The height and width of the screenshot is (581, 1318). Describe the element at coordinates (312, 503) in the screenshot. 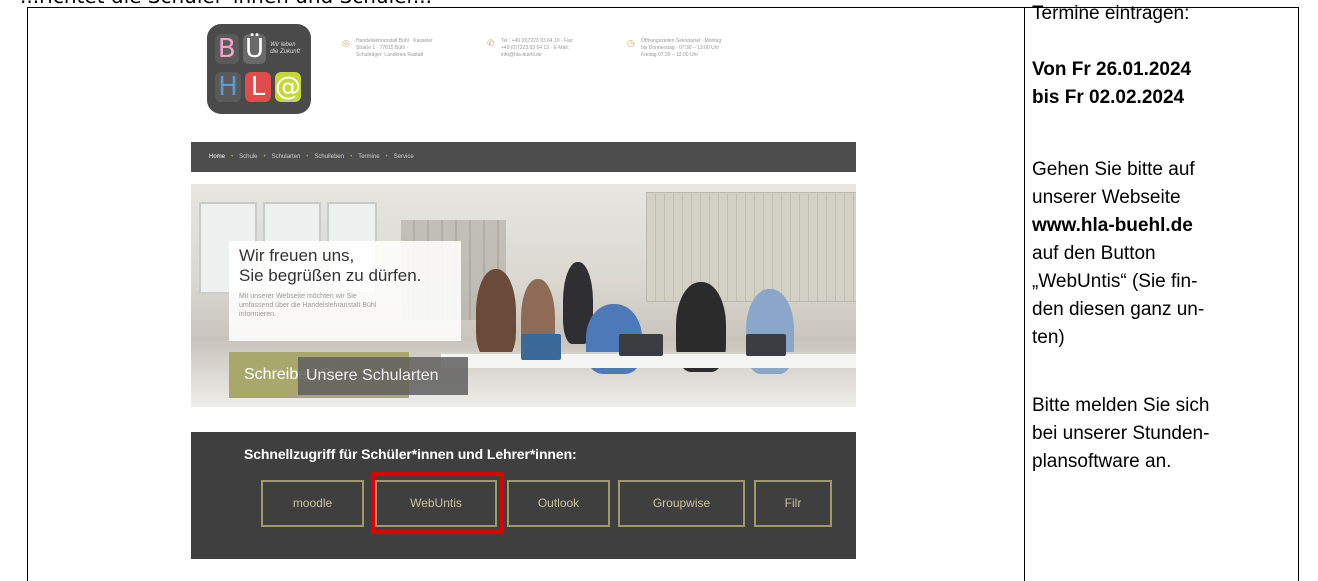

I see `moodle-button: moodle` at that location.